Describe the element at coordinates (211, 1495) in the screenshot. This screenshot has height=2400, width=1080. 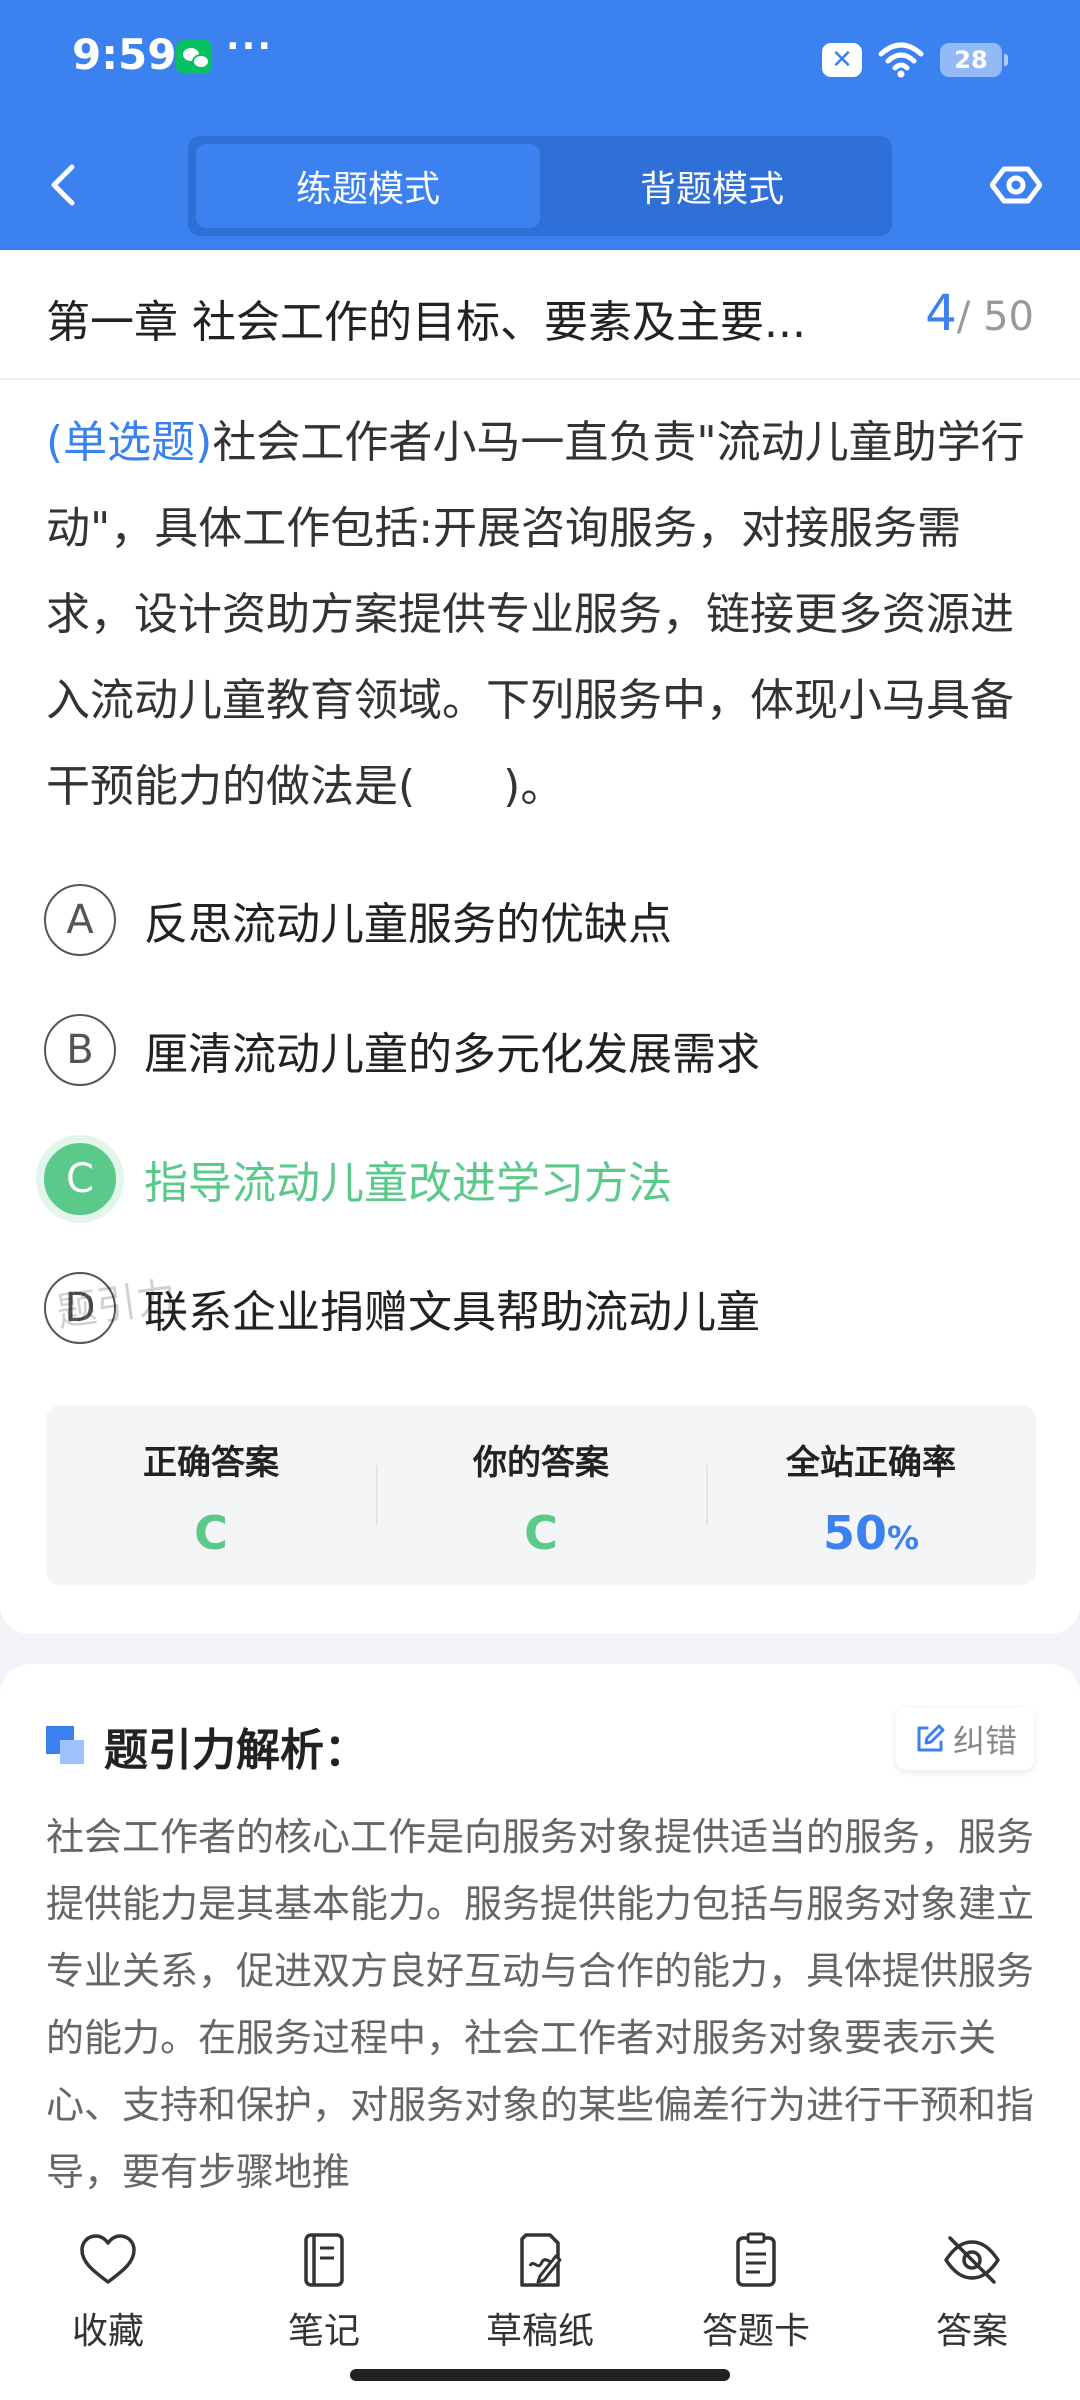
I see `correct-answer-col: 正确答案 C` at that location.